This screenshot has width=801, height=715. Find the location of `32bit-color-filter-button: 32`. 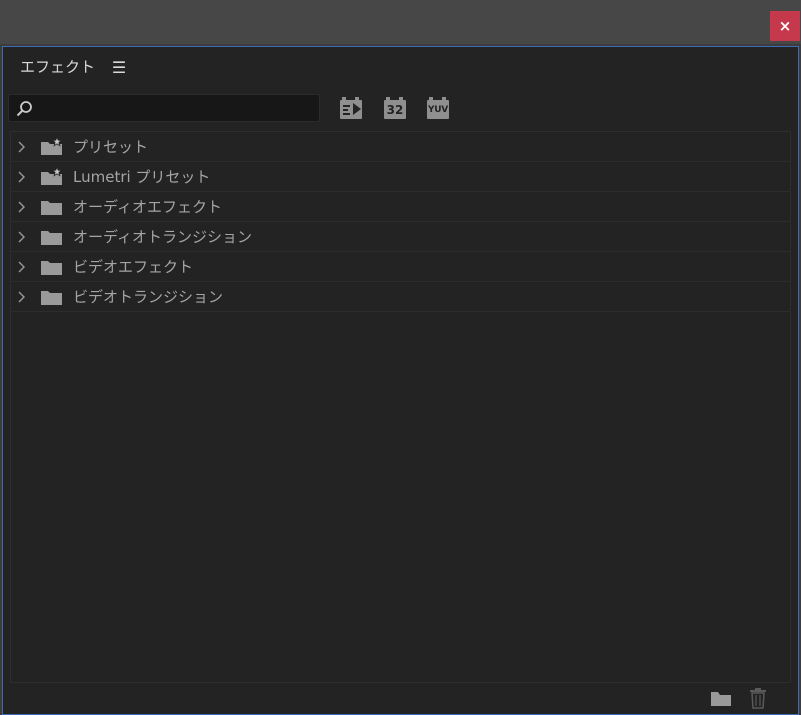

32bit-color-filter-button: 32 is located at coordinates (395, 108).